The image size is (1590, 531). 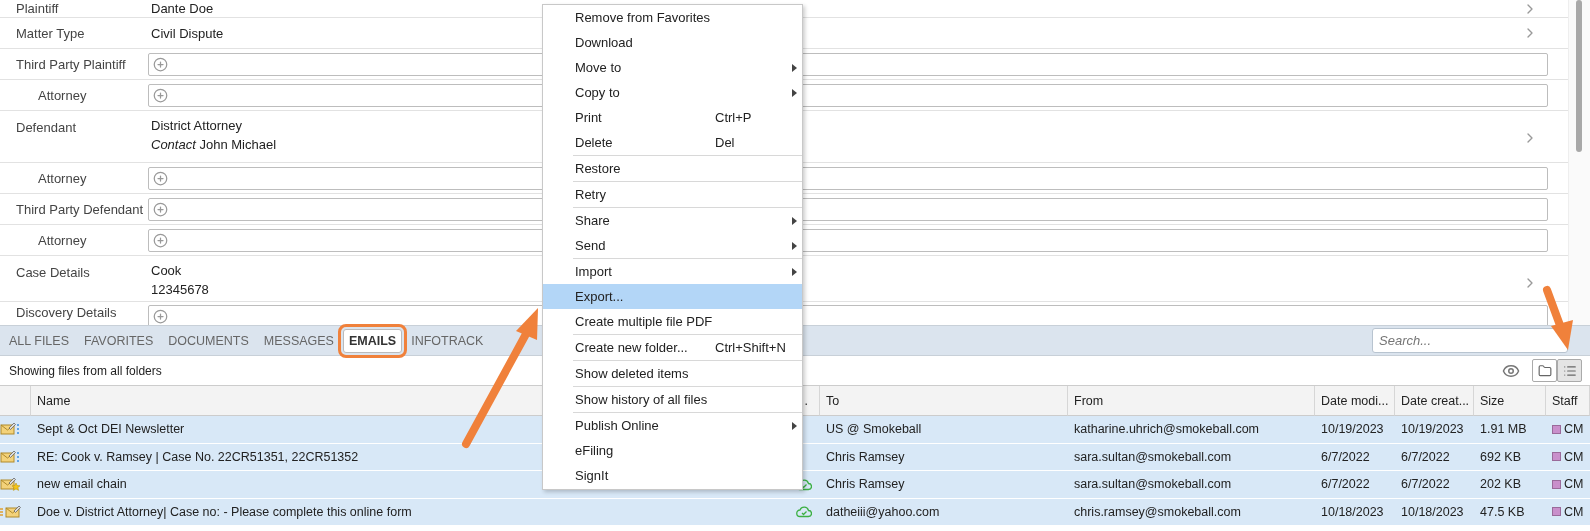 What do you see at coordinates (46, 127) in the screenshot?
I see `field-label: Defendant` at bounding box center [46, 127].